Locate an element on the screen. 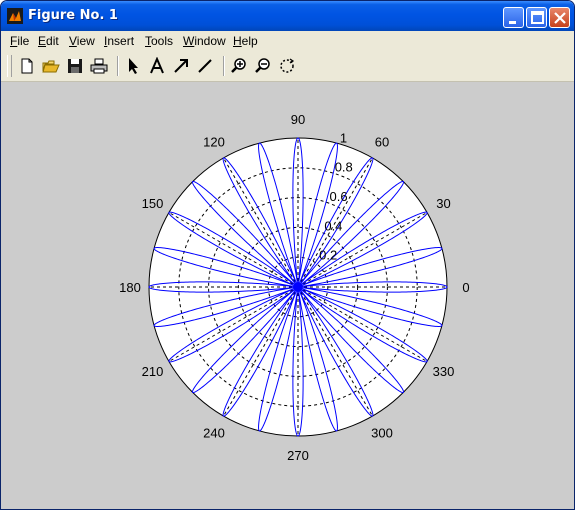 Image resolution: width=575 pixels, height=510 pixels. maximize-icon is located at coordinates (537, 17).